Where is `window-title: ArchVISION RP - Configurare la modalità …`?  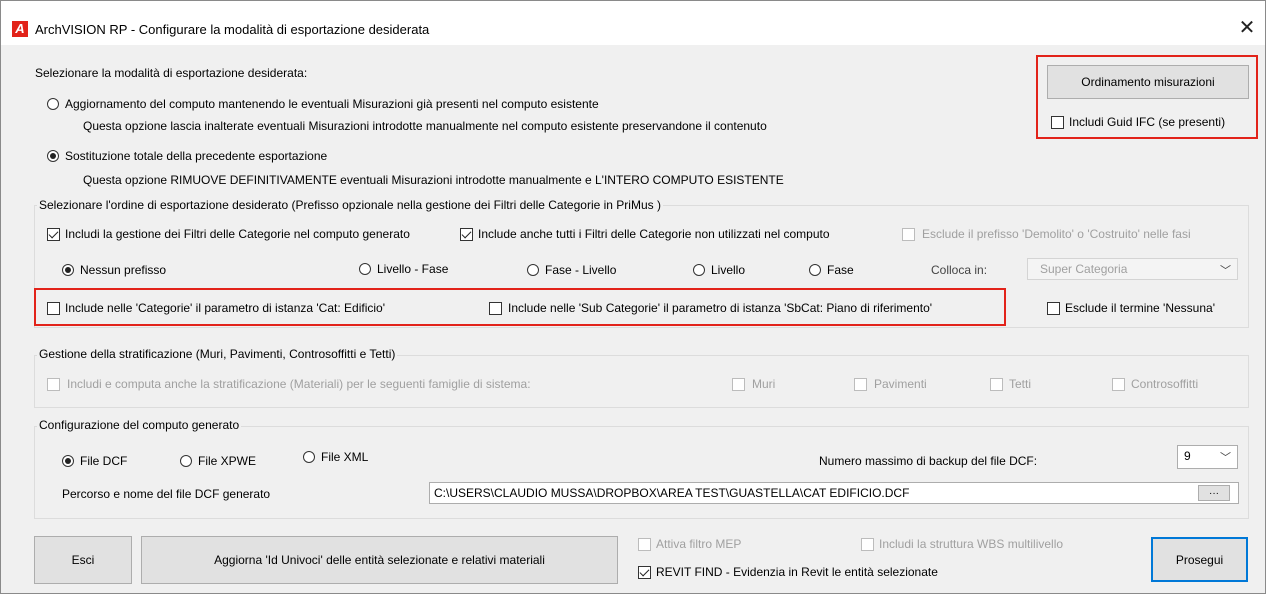
window-title: ArchVISION RP - Configurare la modalità … is located at coordinates (232, 29).